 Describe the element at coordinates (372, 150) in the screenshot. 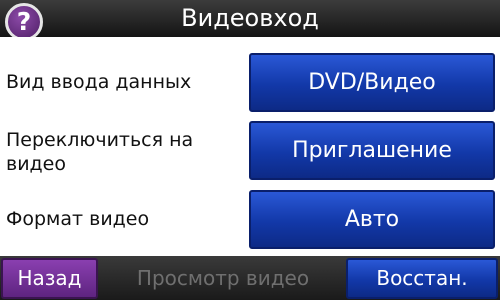

I see `switch-to-video-button: Приглашение` at that location.